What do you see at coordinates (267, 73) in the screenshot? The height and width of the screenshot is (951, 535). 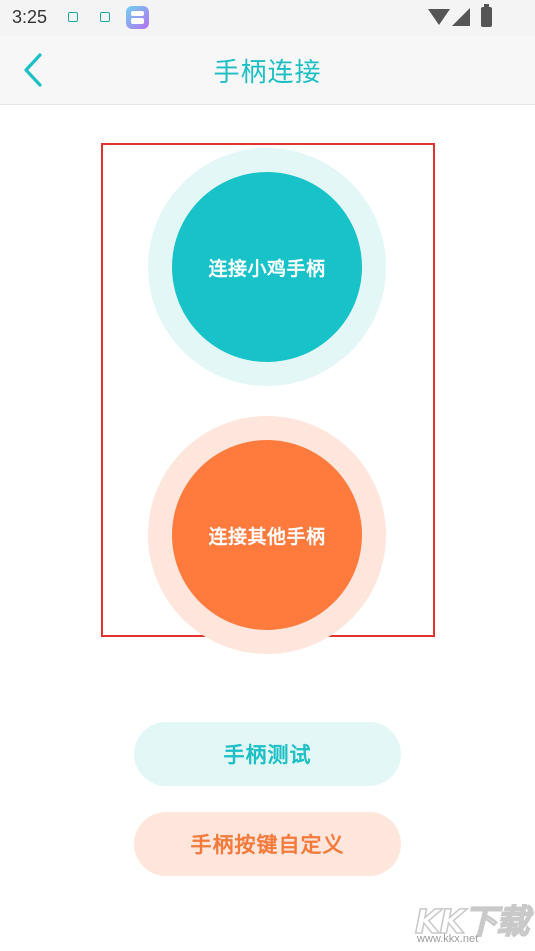 I see `page-title: 手柄连接` at bounding box center [267, 73].